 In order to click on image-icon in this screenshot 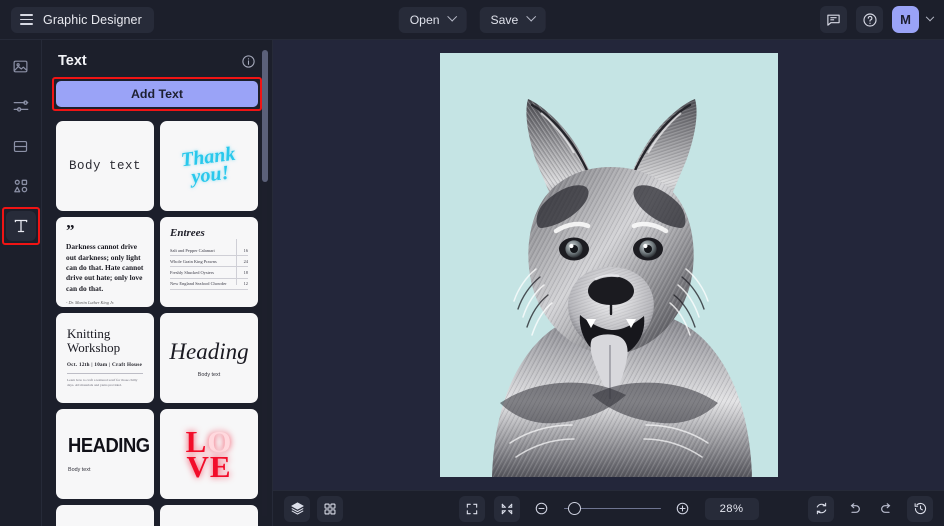, I will do `click(20, 66)`.